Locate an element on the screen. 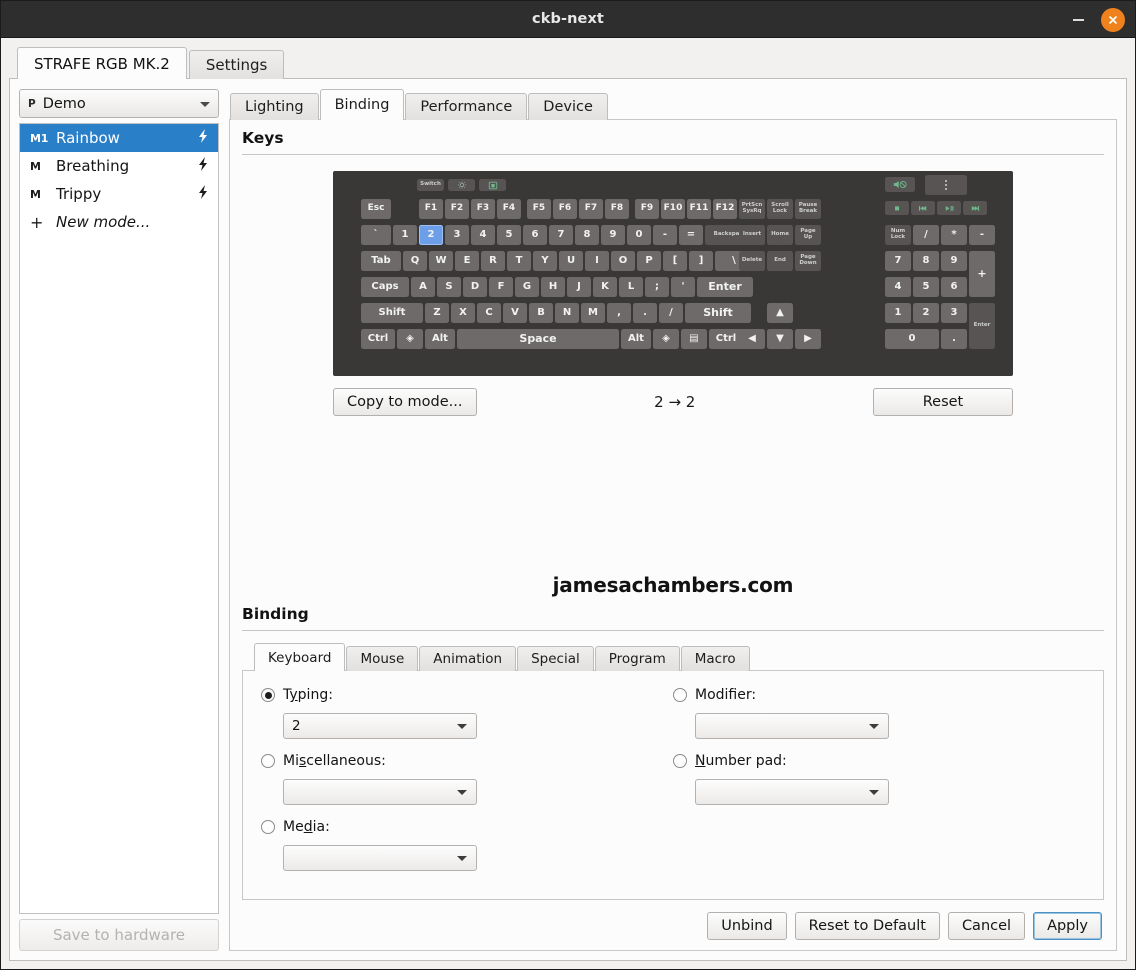  key-home: Home is located at coordinates (780, 235).